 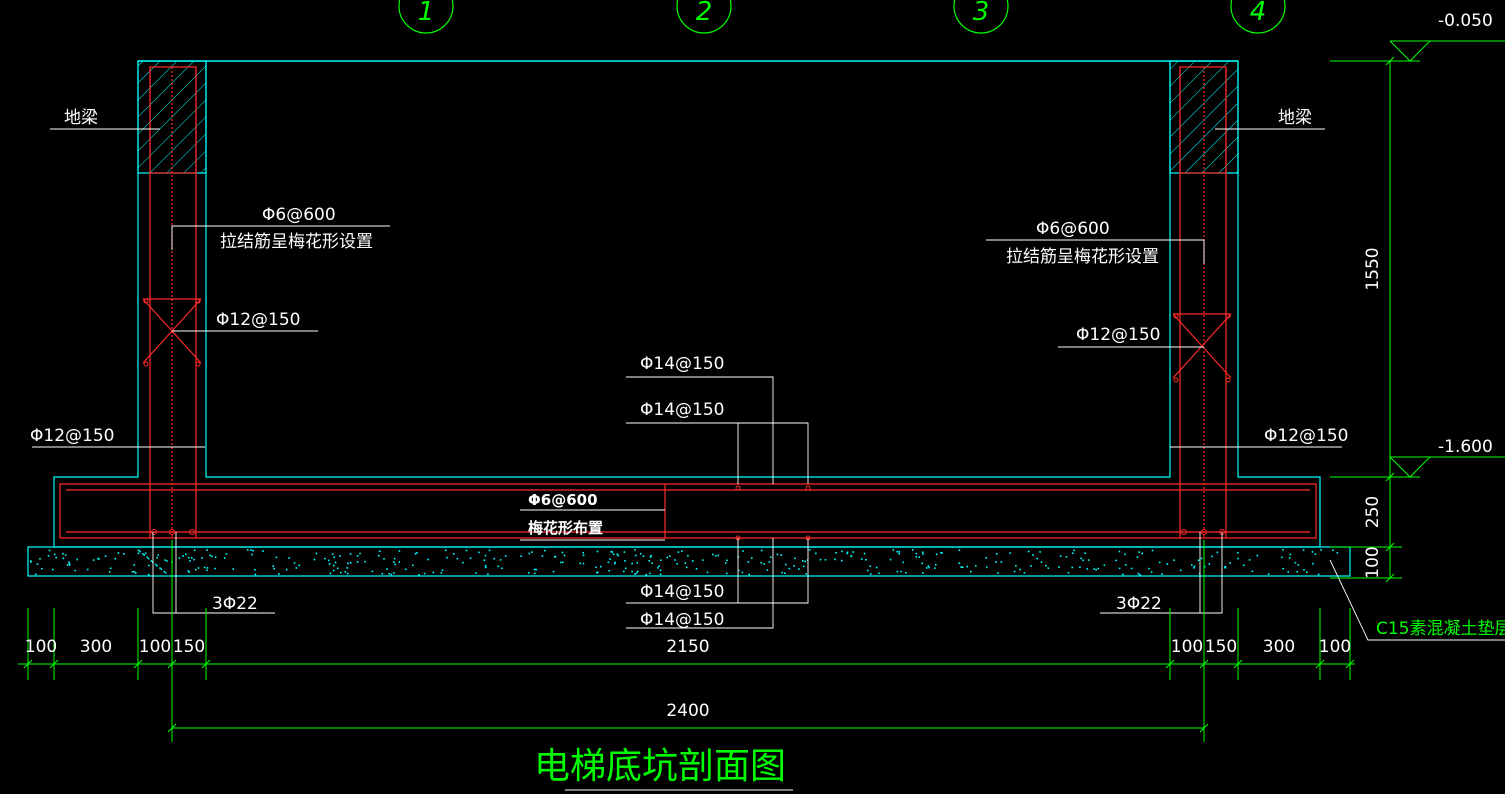 What do you see at coordinates (1440, 629) in the screenshot?
I see `cushion-label: C15素混凝土垫层` at bounding box center [1440, 629].